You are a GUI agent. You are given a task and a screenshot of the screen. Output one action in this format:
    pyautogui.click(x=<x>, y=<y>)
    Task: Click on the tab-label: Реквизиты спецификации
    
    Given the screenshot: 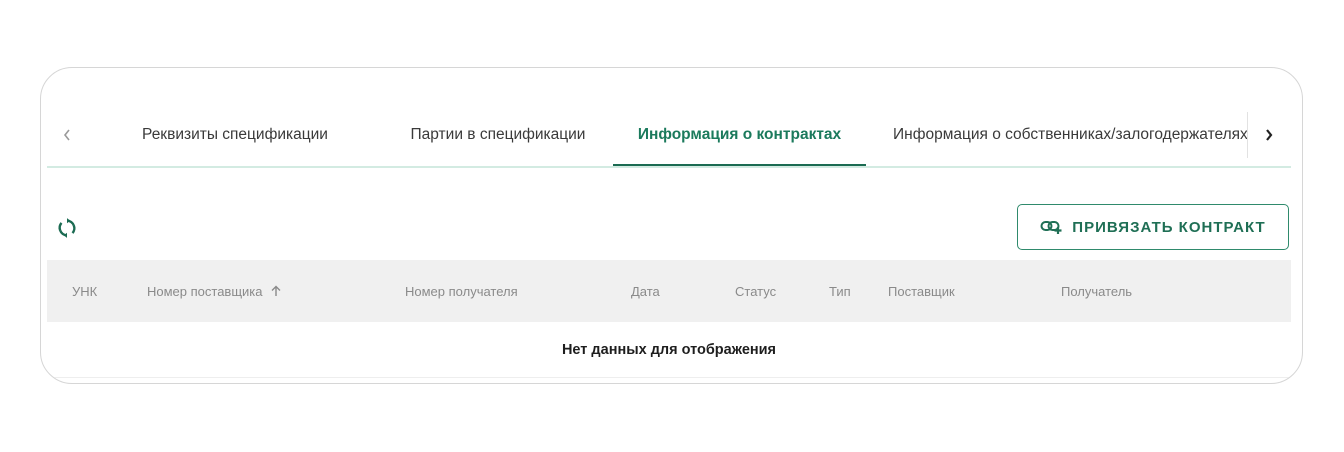 What is the action you would take?
    pyautogui.click(x=235, y=134)
    